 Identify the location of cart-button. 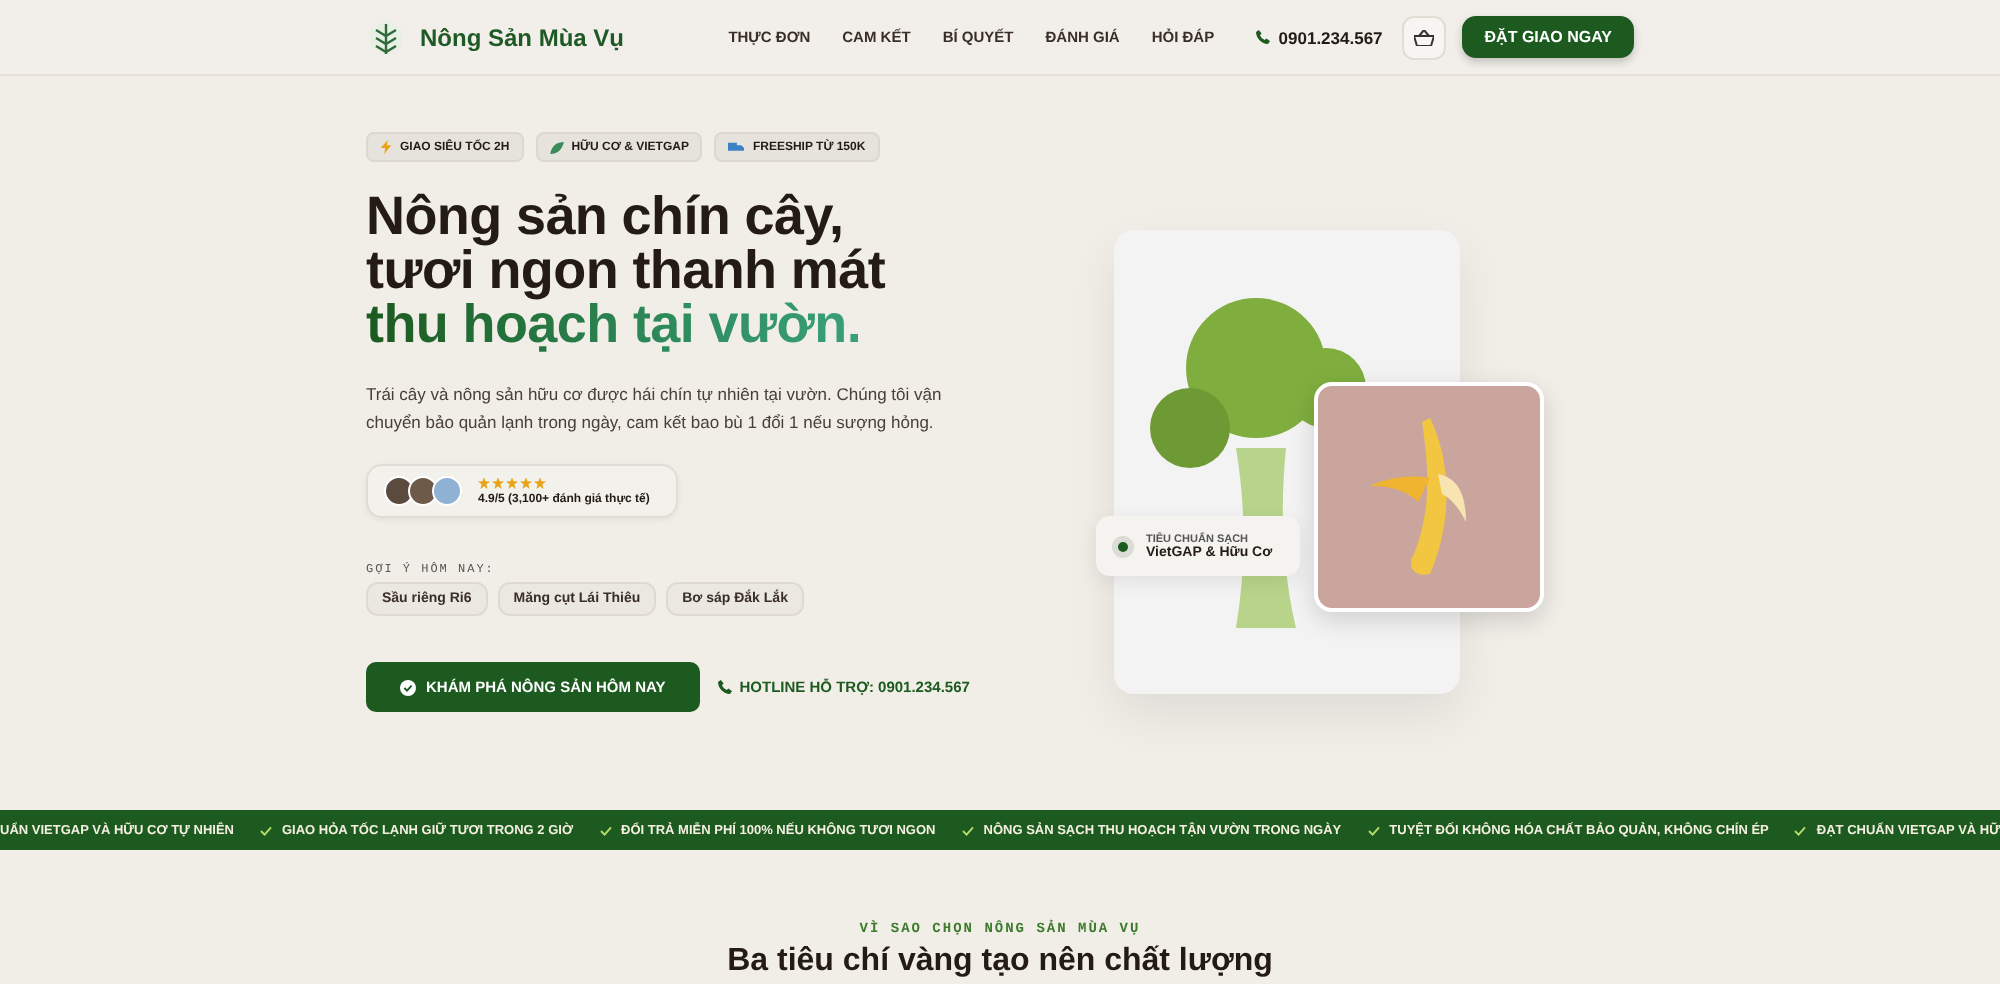
(1424, 37).